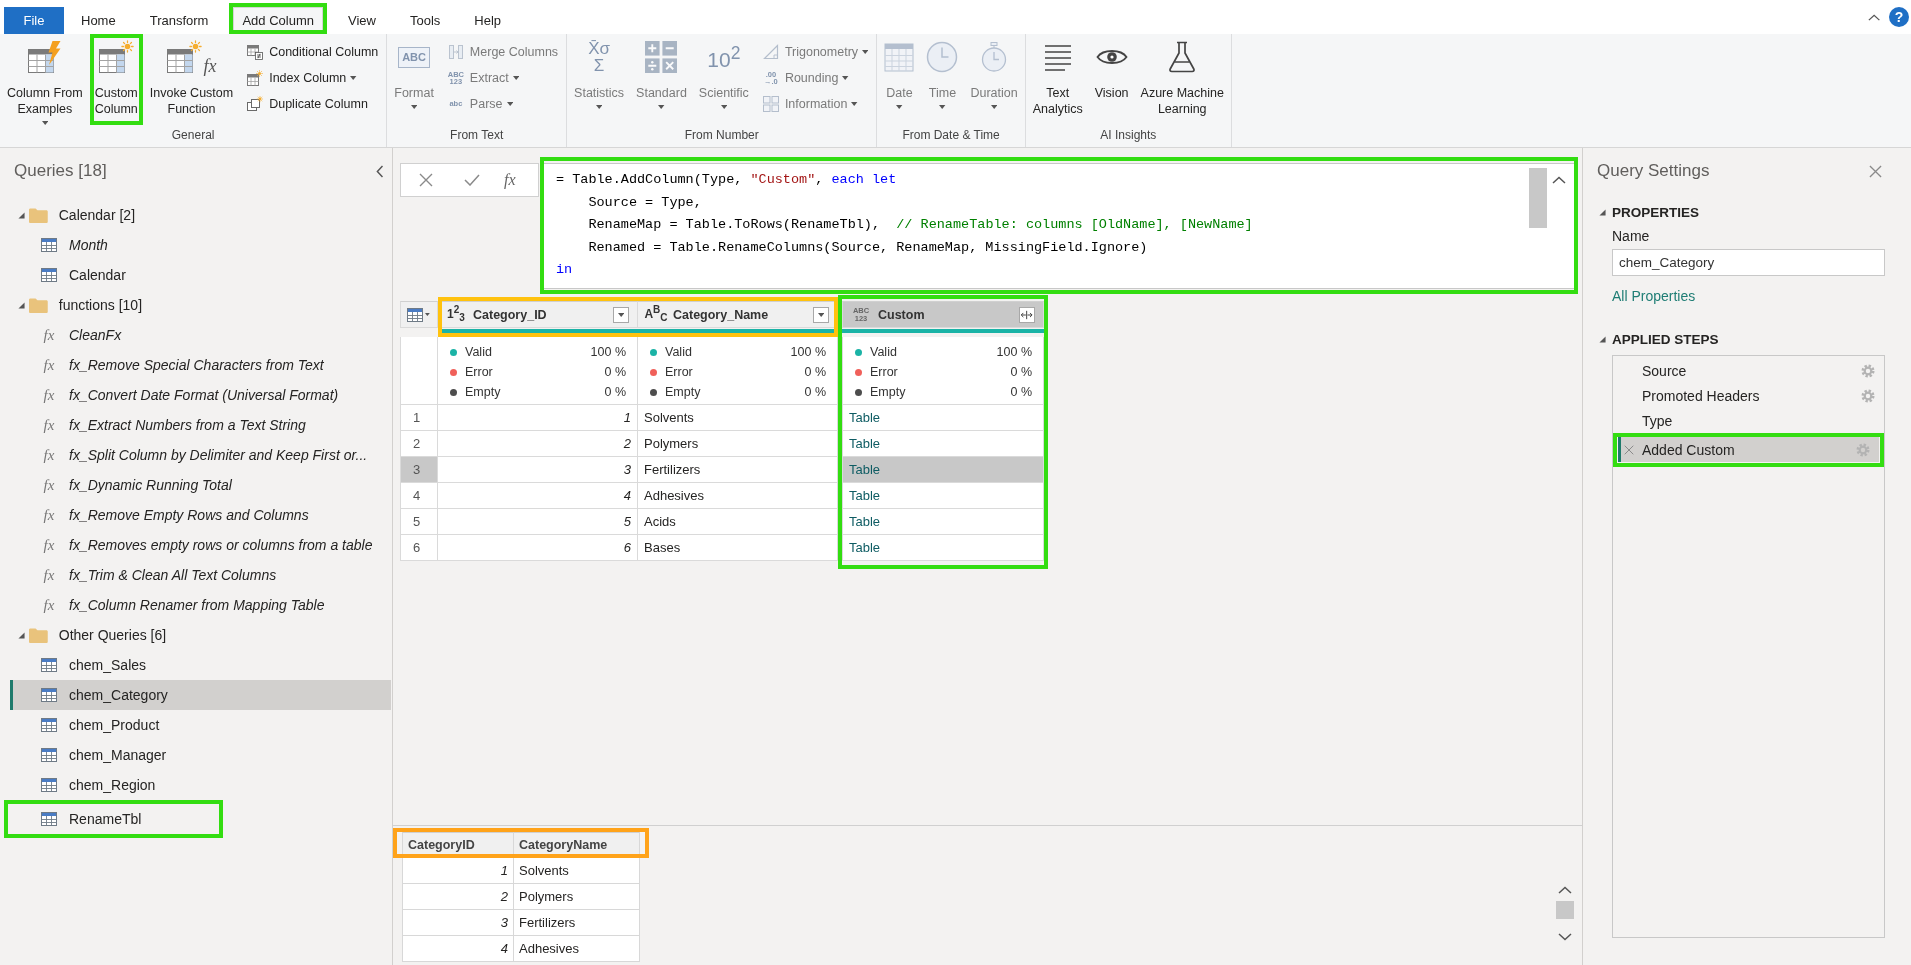 This screenshot has width=1911, height=965. Describe the element at coordinates (488, 20) in the screenshot. I see `ribbon-tab: Help` at that location.